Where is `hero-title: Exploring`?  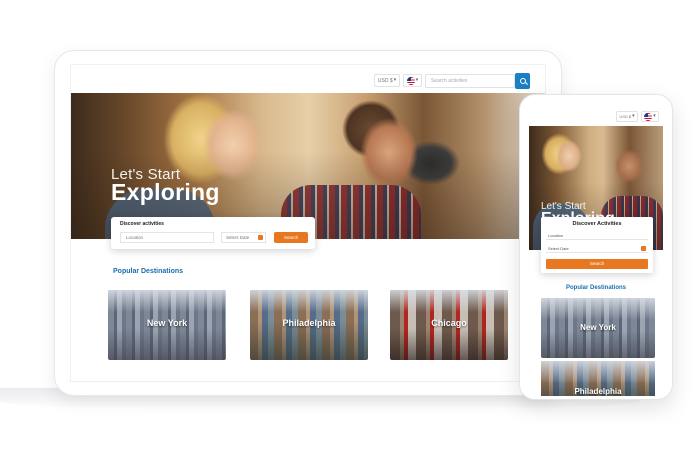 hero-title: Exploring is located at coordinates (165, 192).